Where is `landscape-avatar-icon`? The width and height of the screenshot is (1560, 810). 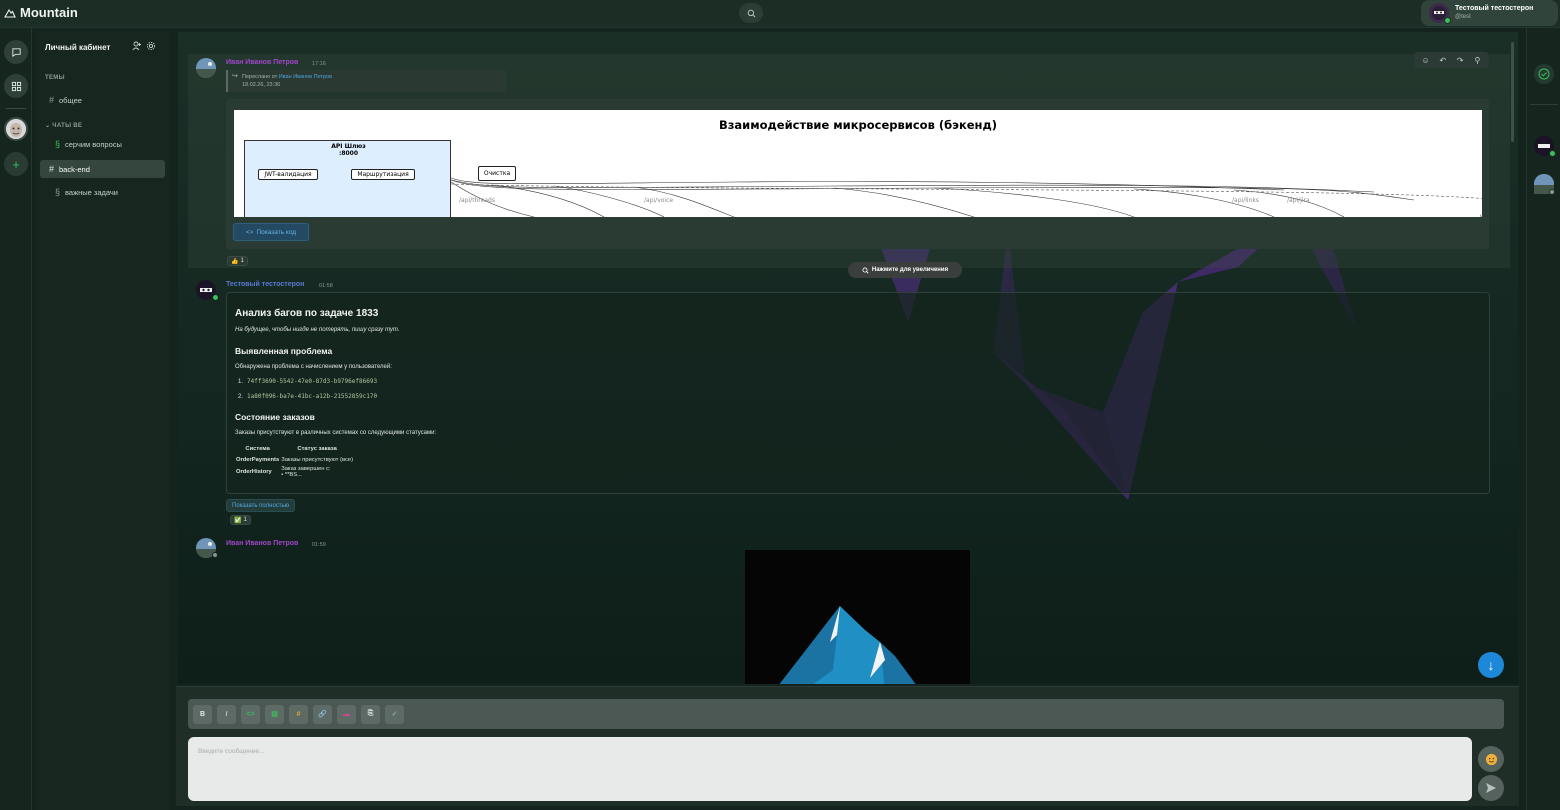 landscape-avatar-icon is located at coordinates (206, 68).